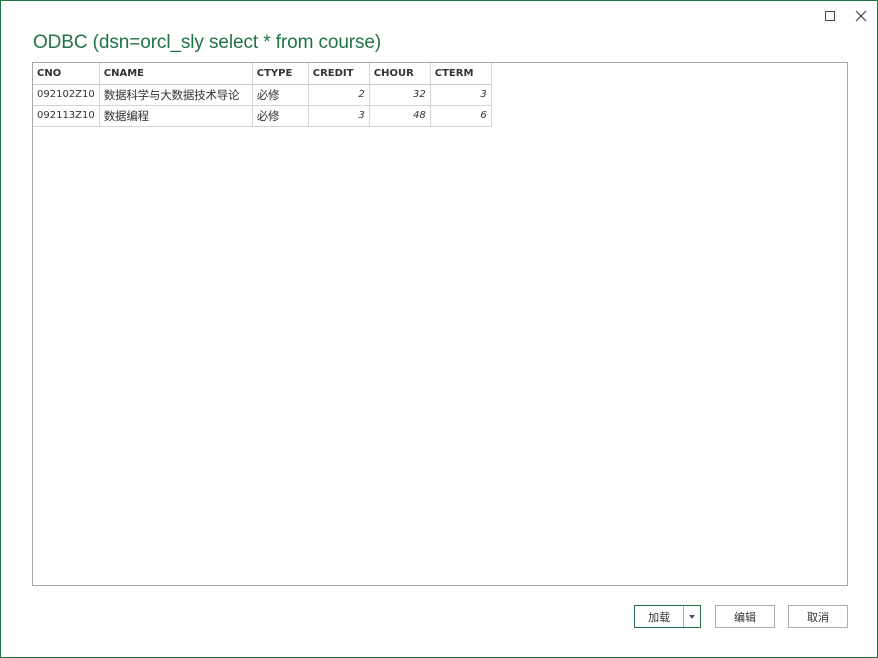  I want to click on column-header-ctype: CTYPE, so click(280, 74).